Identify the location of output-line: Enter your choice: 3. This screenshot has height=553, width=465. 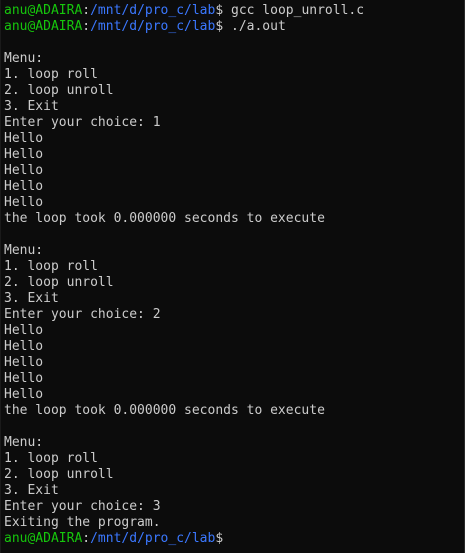
(82, 506).